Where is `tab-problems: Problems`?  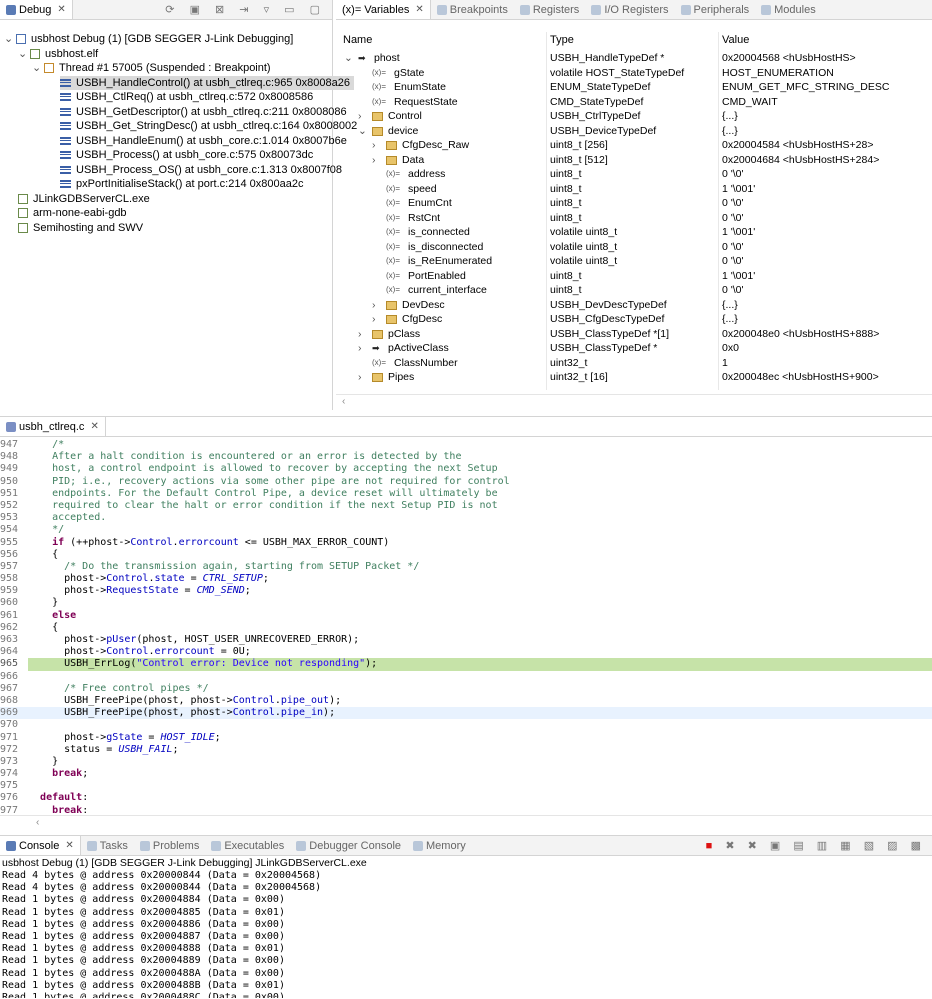
tab-problems: Problems is located at coordinates (169, 845).